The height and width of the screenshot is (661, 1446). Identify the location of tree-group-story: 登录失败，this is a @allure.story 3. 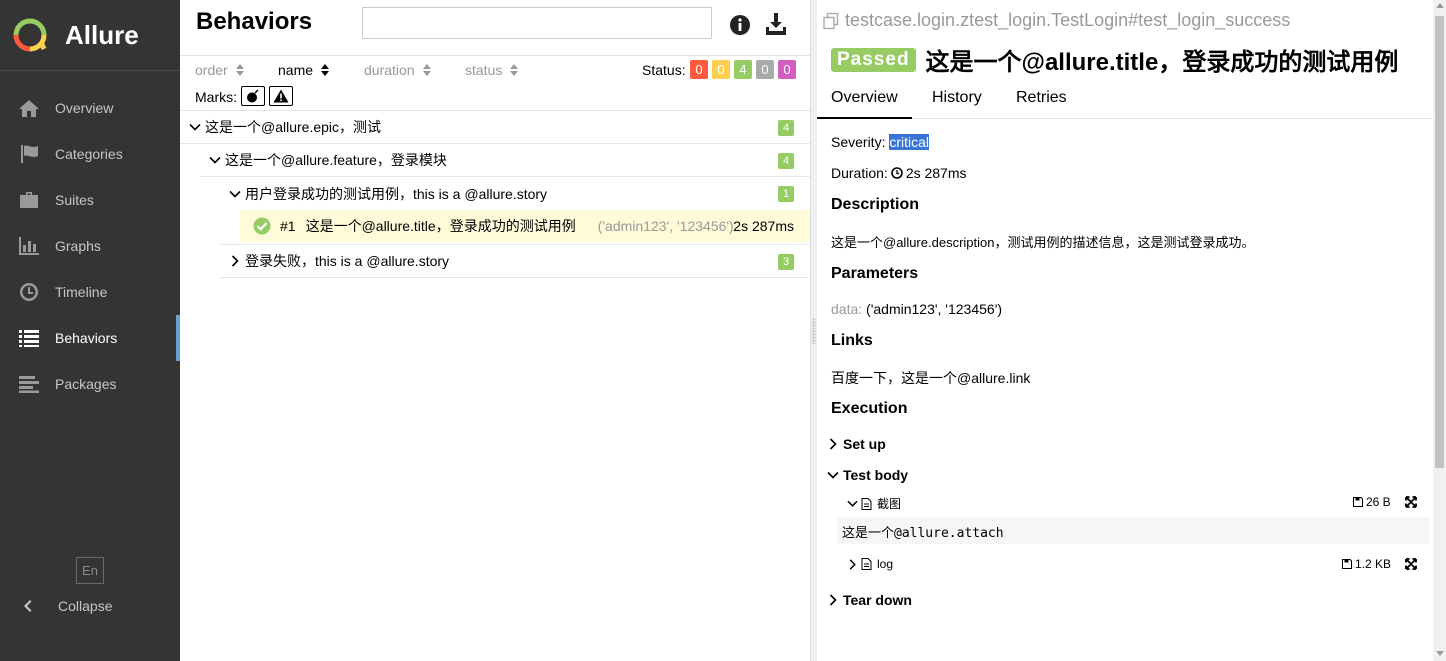
(515, 261).